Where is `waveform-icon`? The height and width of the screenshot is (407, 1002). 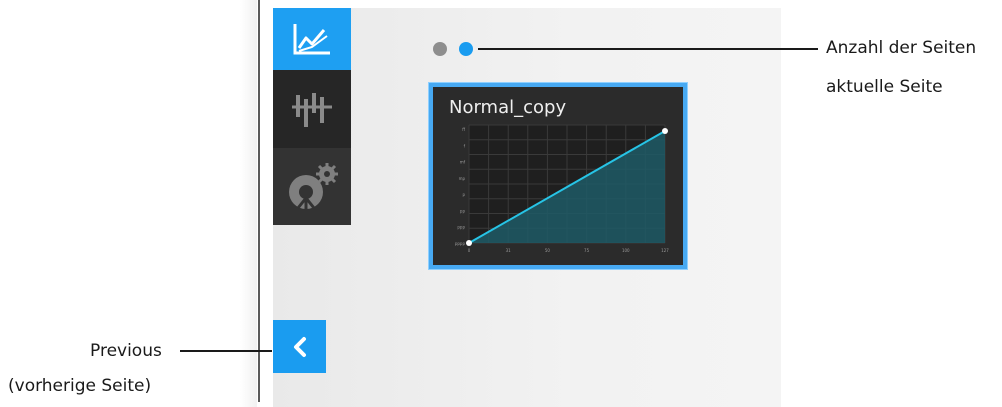 waveform-icon is located at coordinates (312, 110).